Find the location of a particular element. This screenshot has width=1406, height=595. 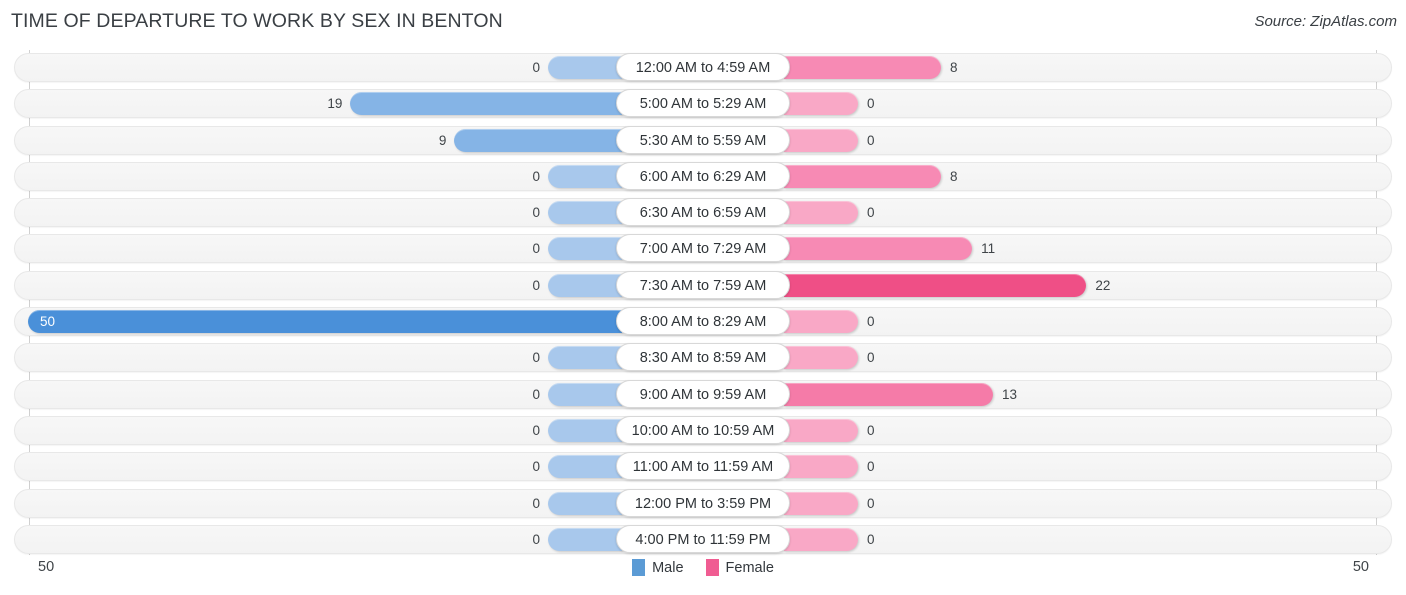

table-row: 0 13 9:00 AM to 9:59 AM is located at coordinates (703, 395).